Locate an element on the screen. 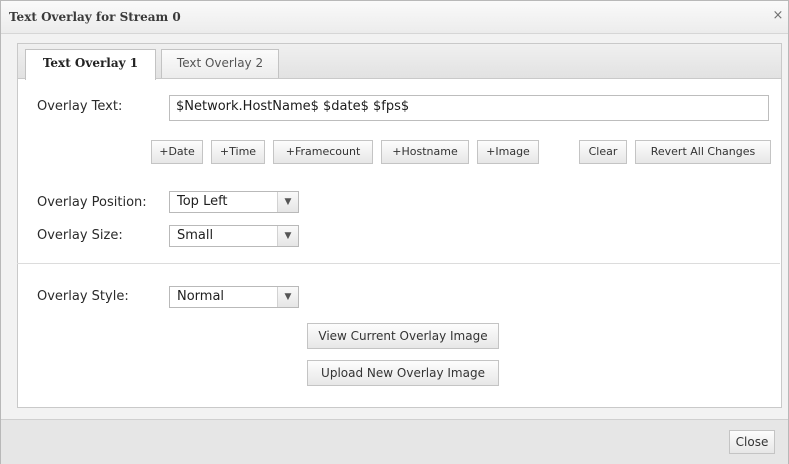  overlay-position-label: Overlay Position: is located at coordinates (92, 202).